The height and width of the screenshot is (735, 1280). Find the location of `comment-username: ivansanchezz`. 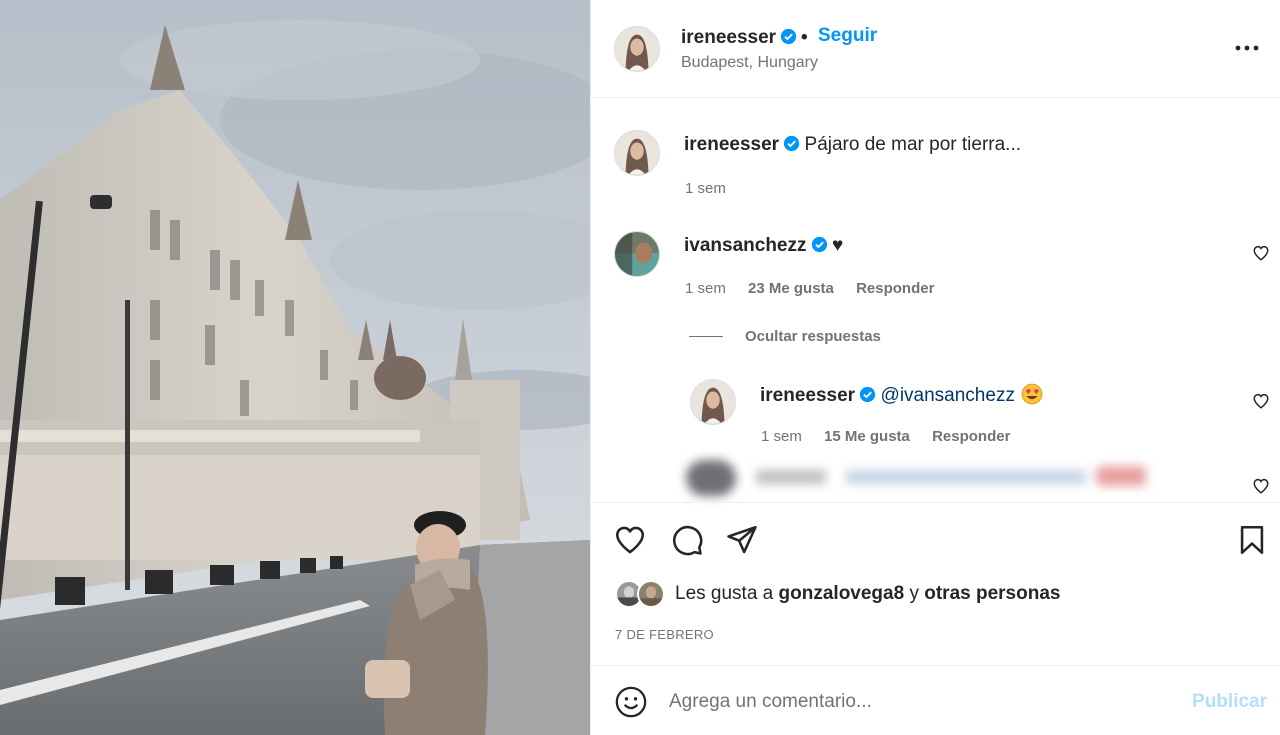

comment-username: ivansanchezz is located at coordinates (745, 245).